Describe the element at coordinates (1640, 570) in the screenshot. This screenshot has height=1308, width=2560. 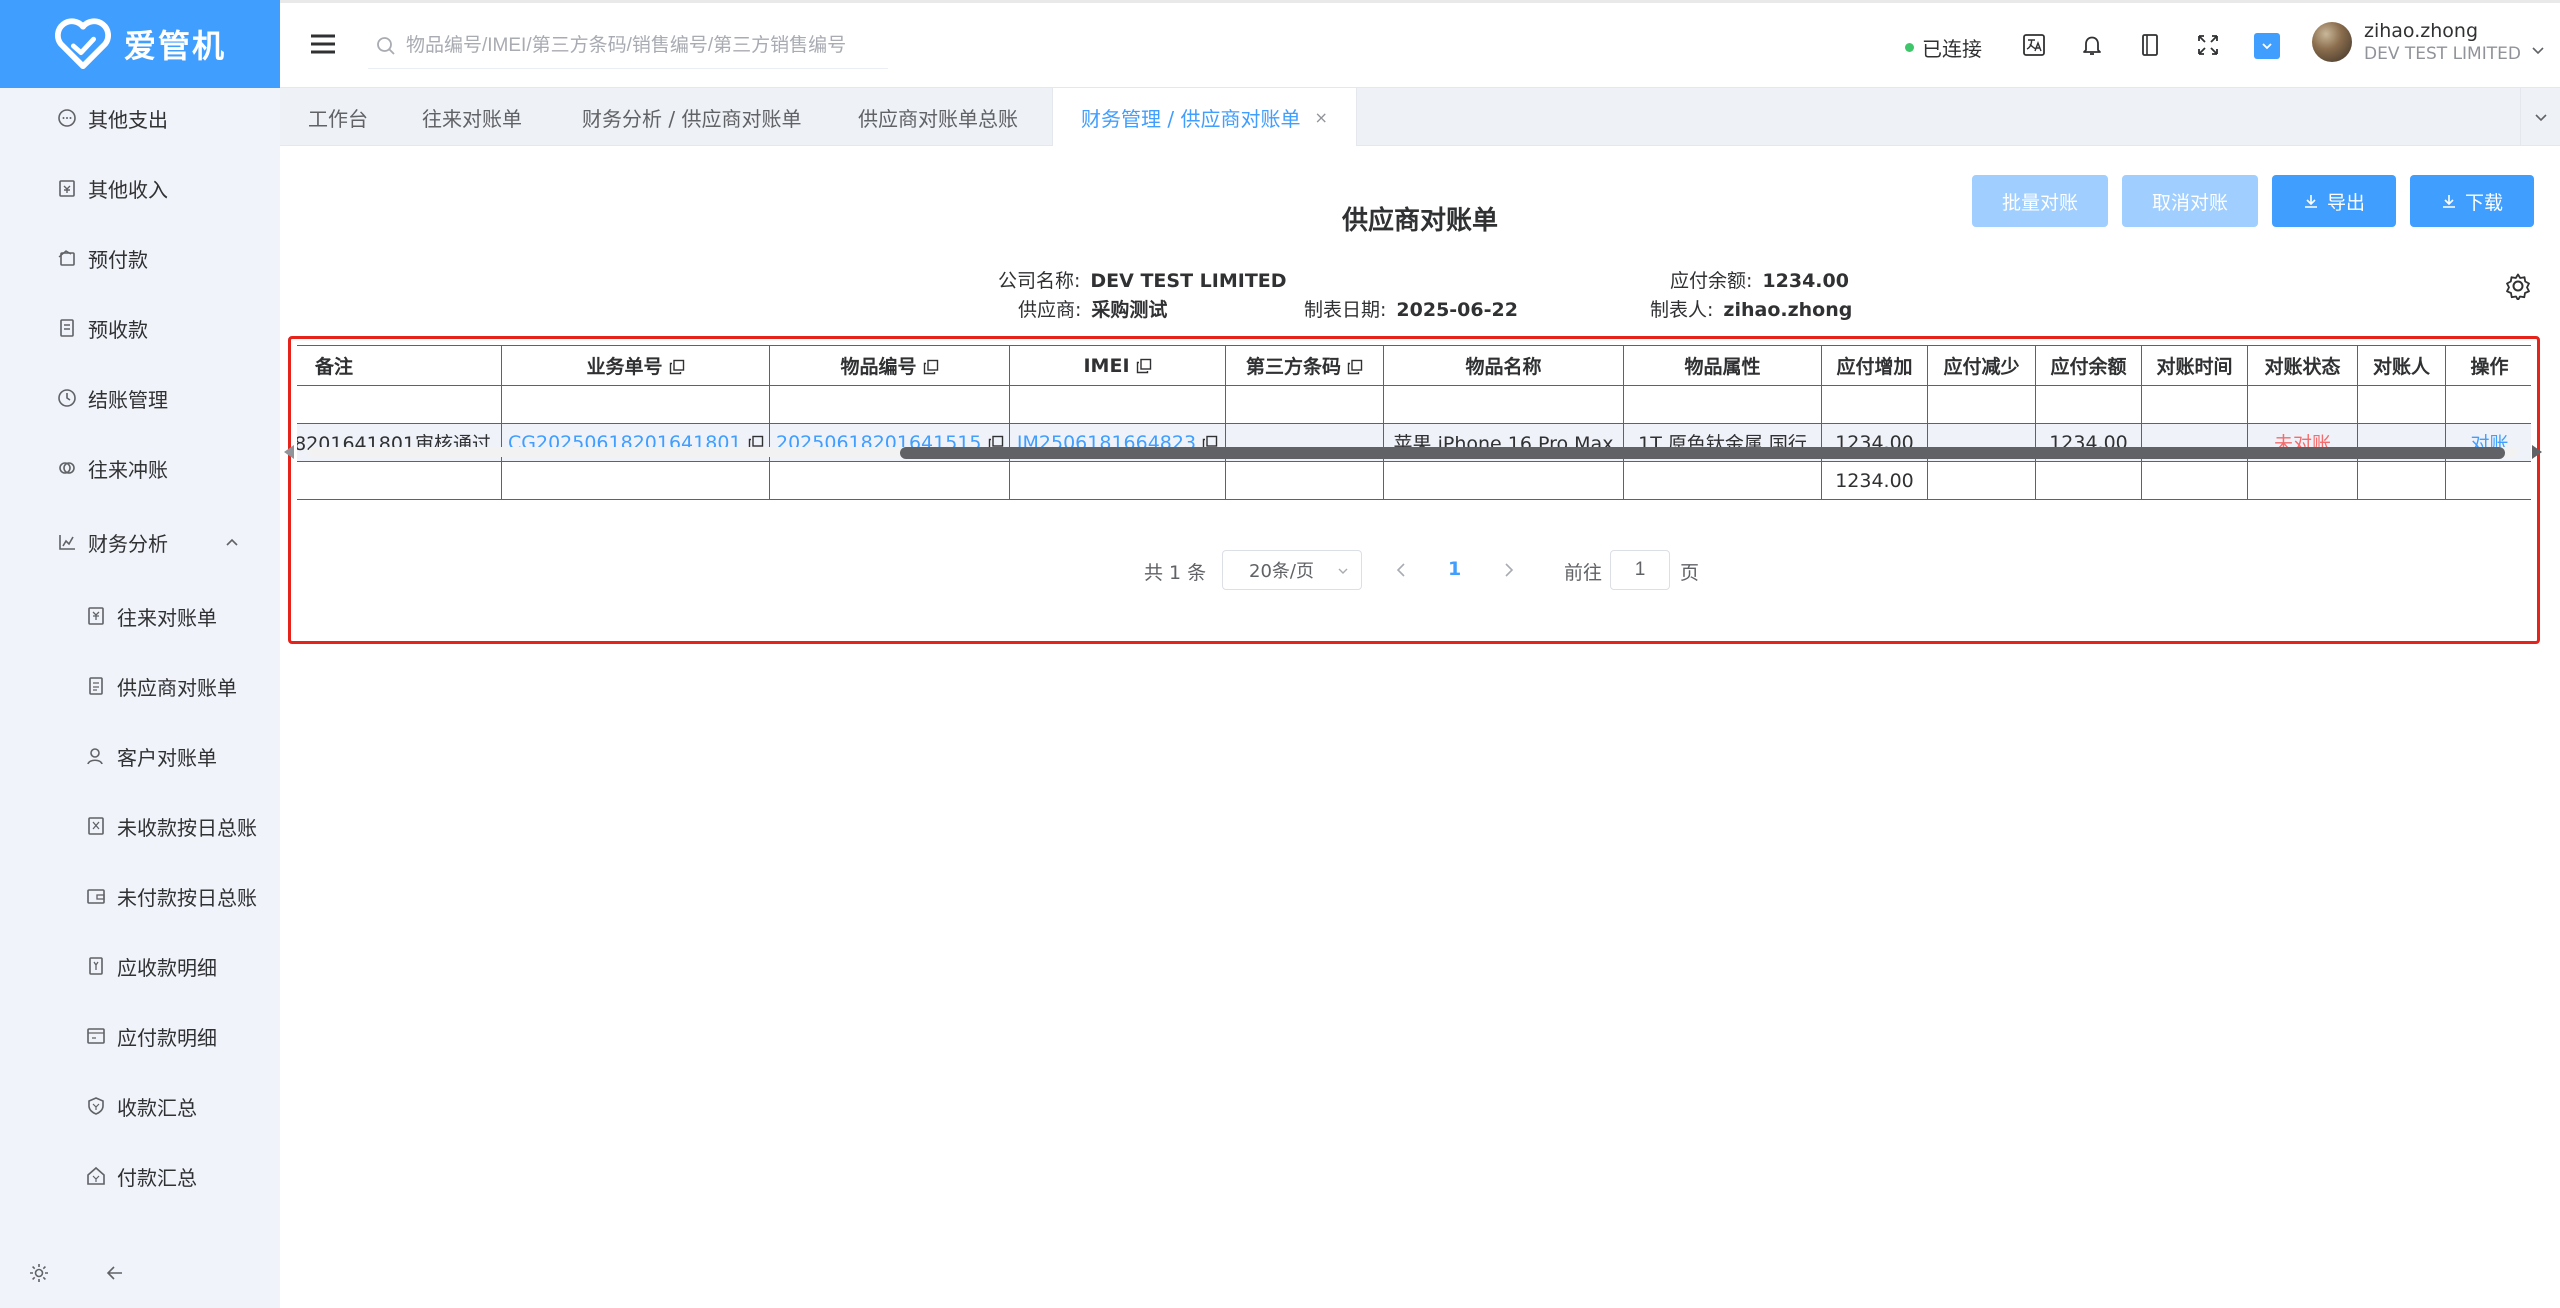
I see `goto-page-input` at that location.